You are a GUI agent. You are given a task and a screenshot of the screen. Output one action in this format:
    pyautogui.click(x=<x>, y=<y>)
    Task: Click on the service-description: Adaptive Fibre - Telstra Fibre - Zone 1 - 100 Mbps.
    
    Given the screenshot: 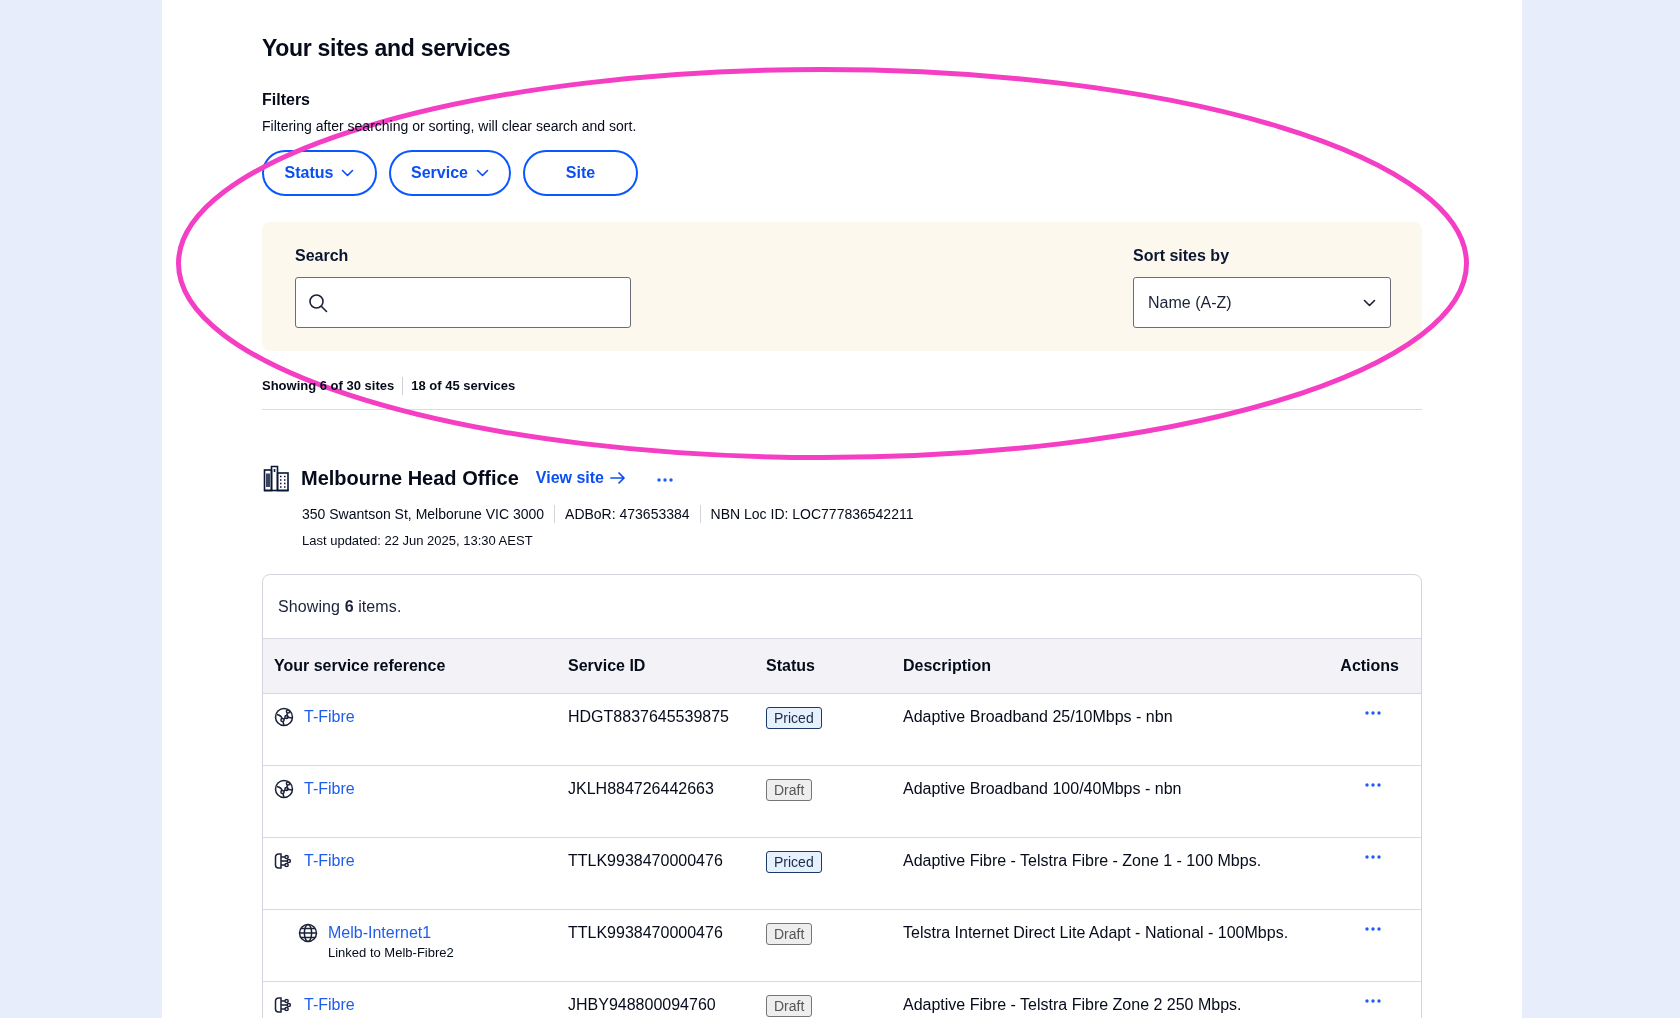 What is the action you would take?
    pyautogui.click(x=1083, y=861)
    